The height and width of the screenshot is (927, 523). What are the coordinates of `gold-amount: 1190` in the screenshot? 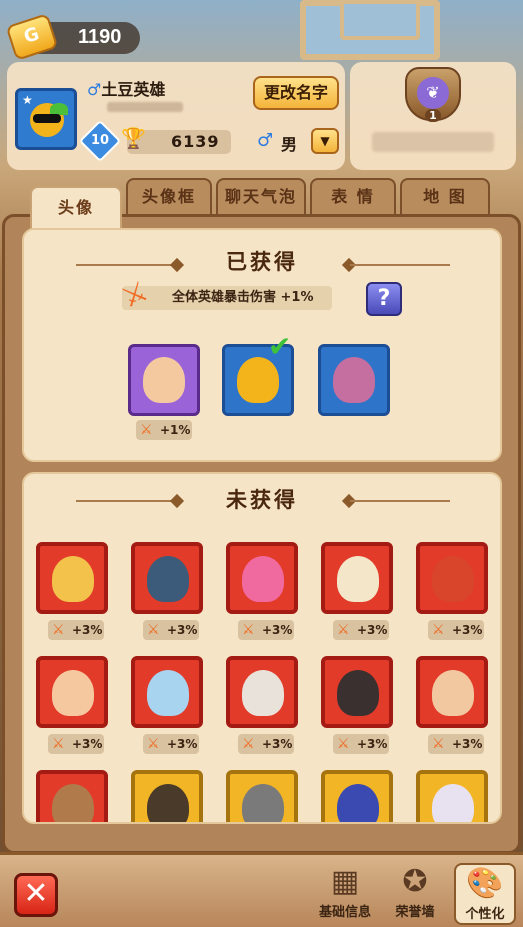 It's located at (100, 37).